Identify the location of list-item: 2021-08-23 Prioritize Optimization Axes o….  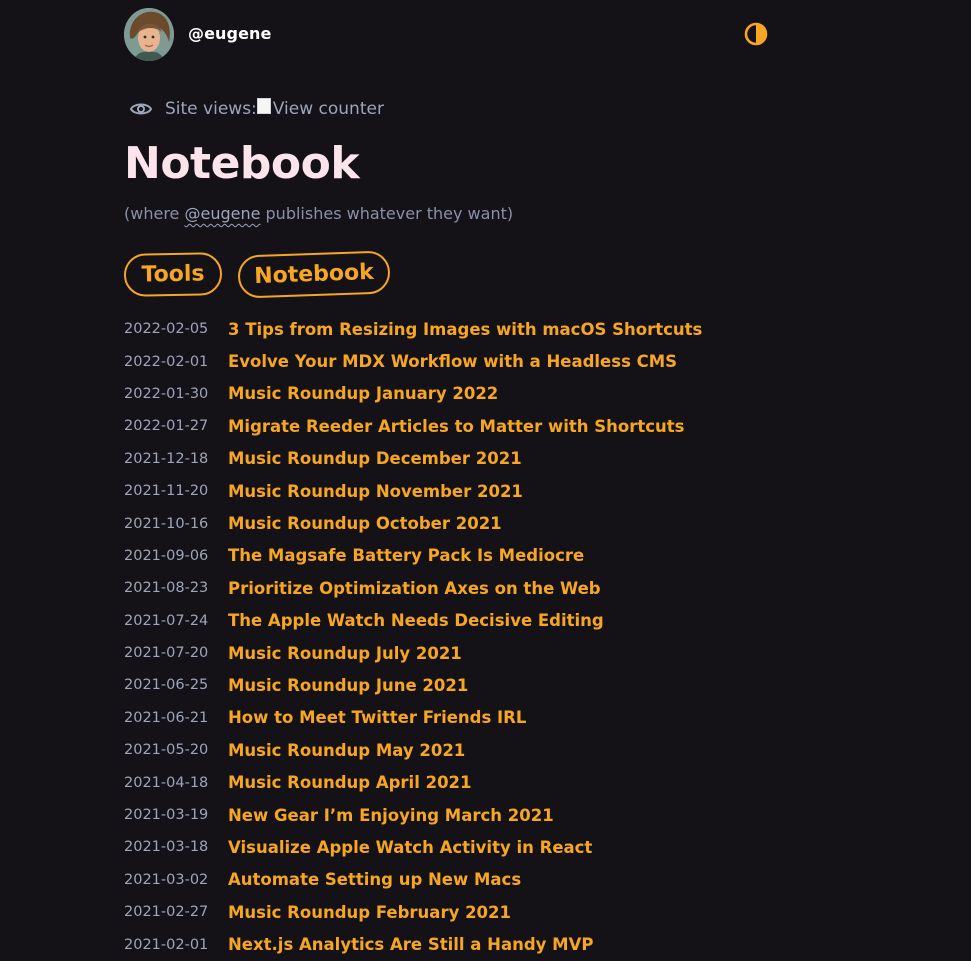
(413, 588).